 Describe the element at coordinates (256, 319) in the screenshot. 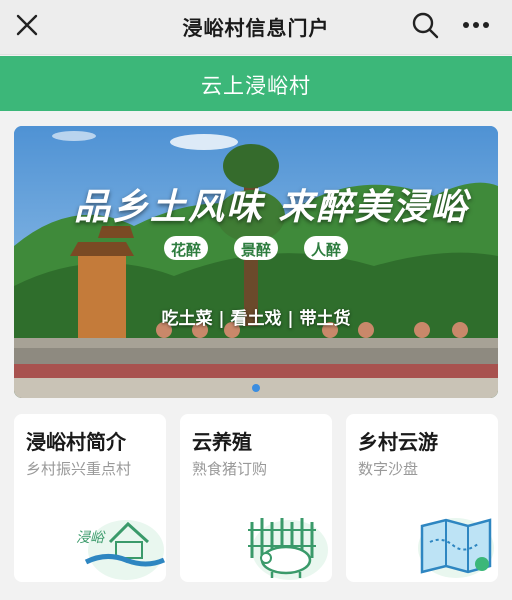

I see `banner-slogan: 吃土菜 | 看土戏 | 带土货` at that location.